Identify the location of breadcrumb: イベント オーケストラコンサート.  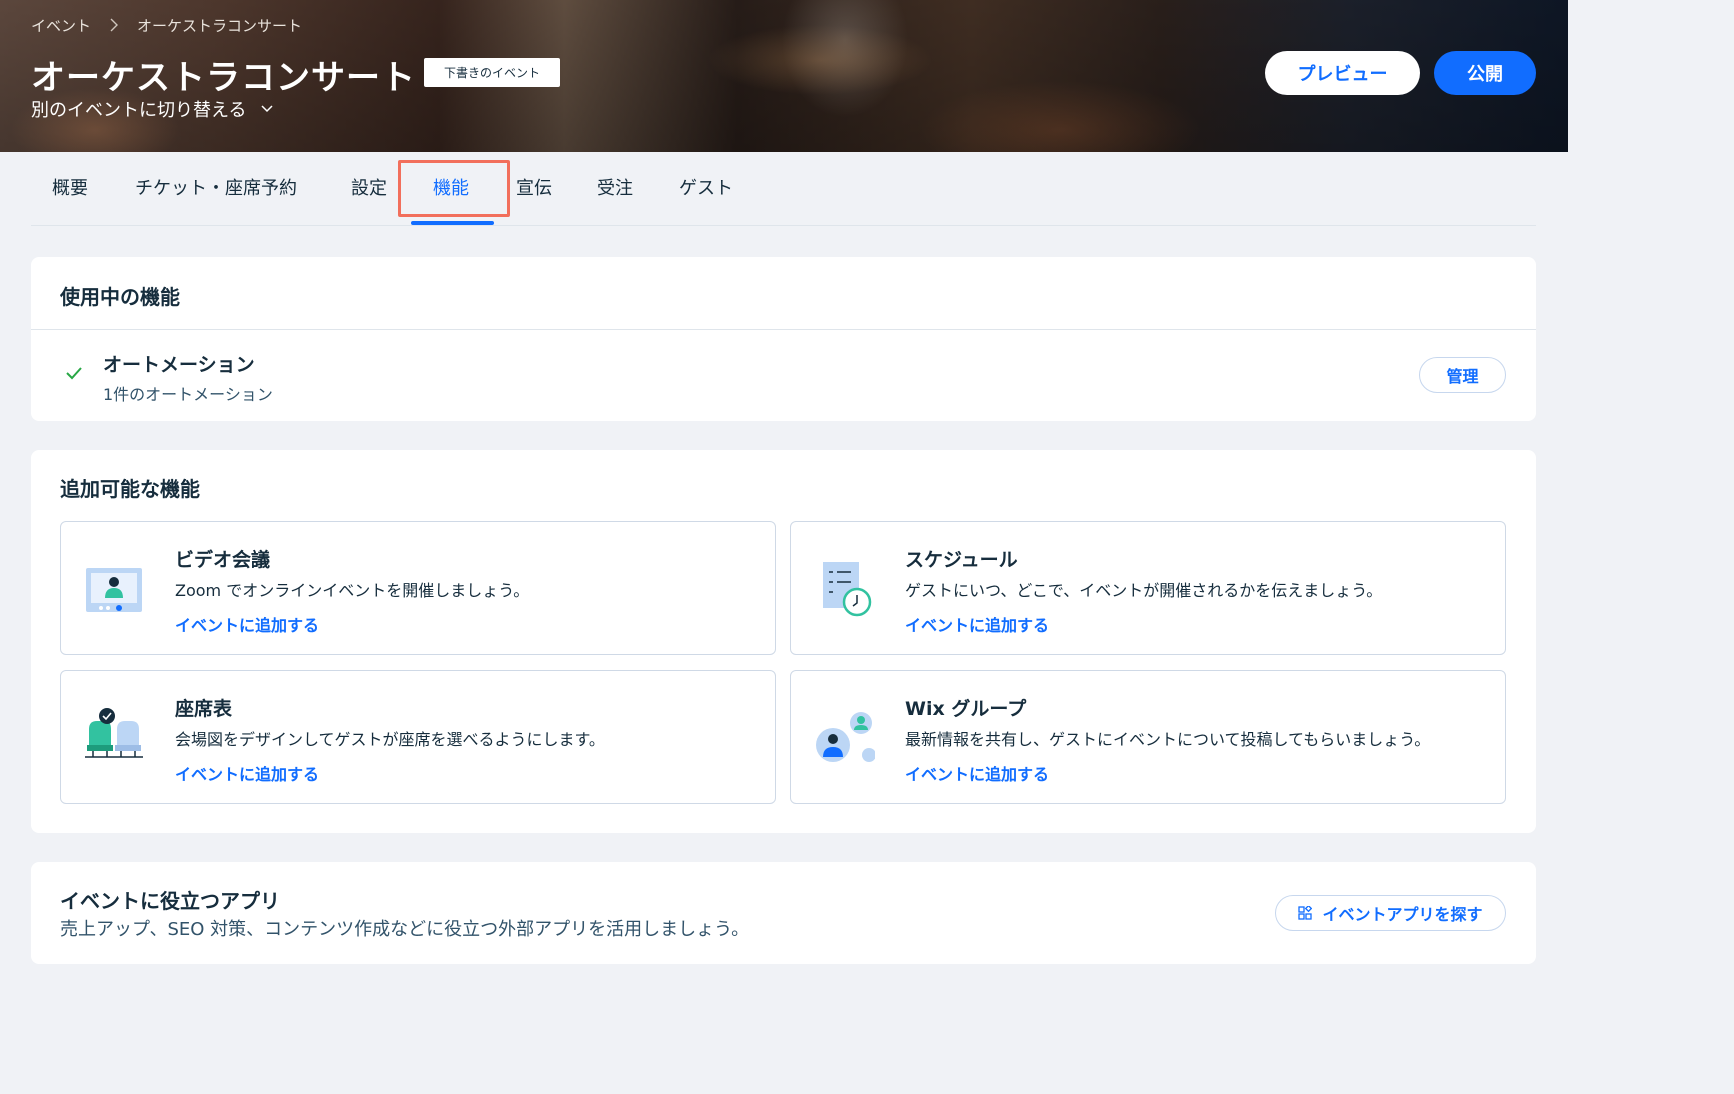
(166, 25).